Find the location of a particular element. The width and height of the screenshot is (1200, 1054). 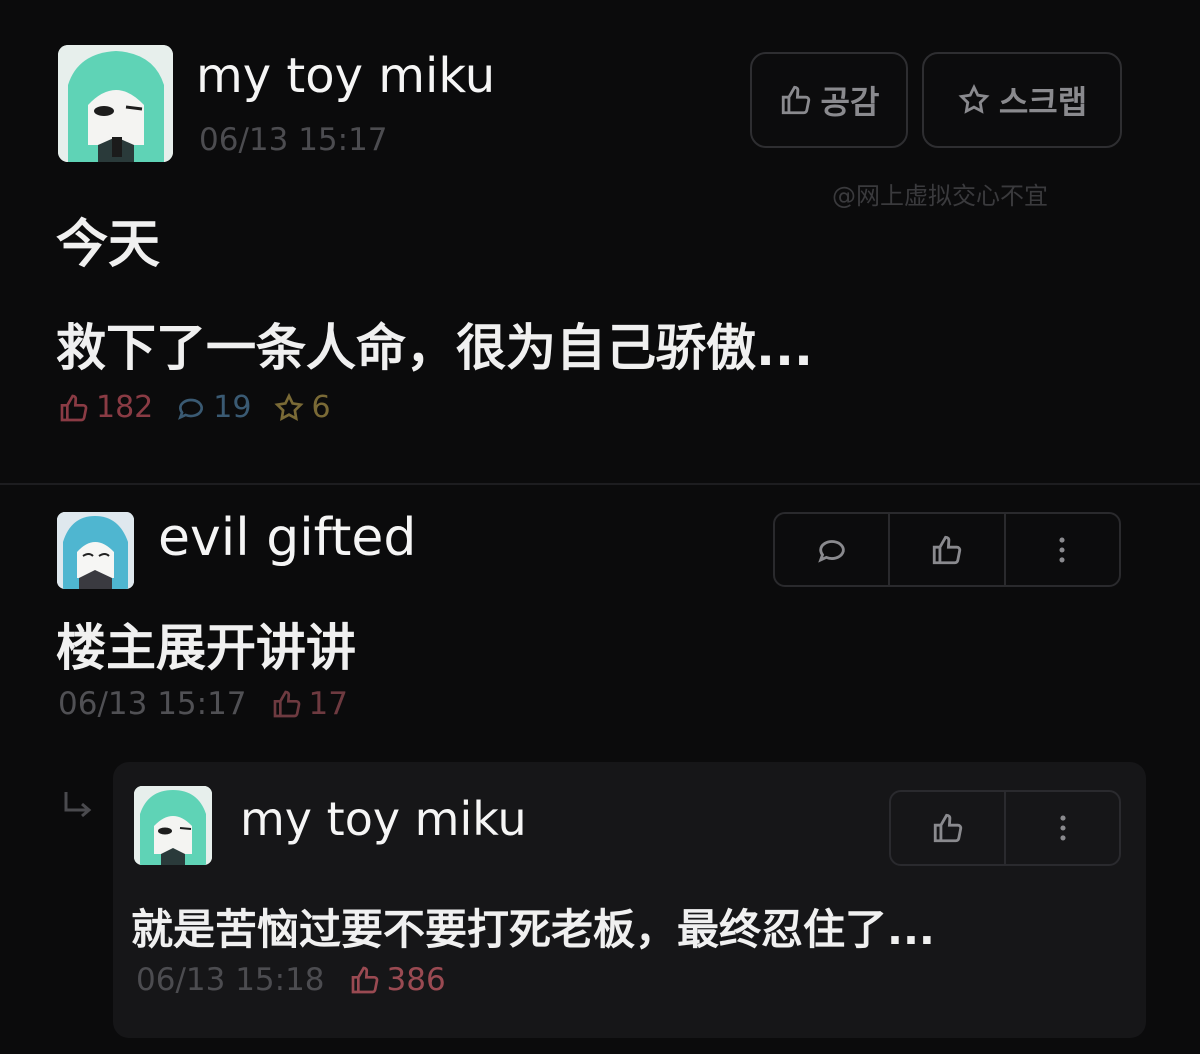

reply-more-button is located at coordinates (1062, 828).